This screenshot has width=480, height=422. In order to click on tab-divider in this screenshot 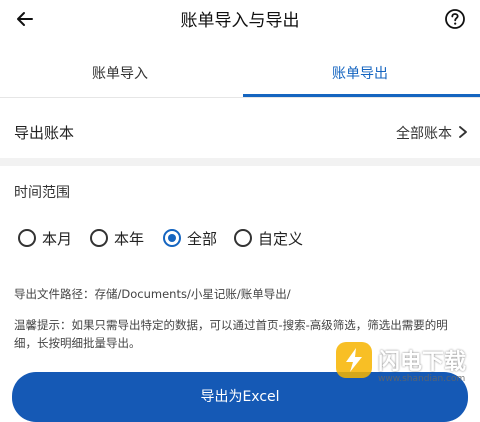, I will do `click(240, 97)`.